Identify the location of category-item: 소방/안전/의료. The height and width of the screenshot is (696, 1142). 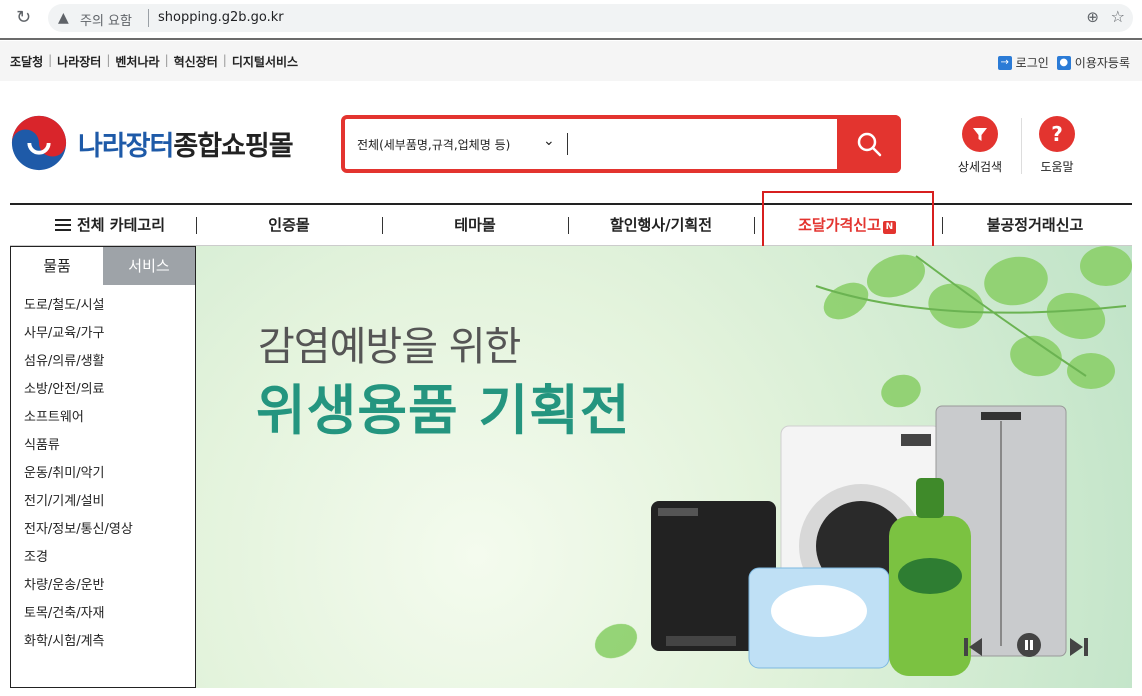
(103, 390).